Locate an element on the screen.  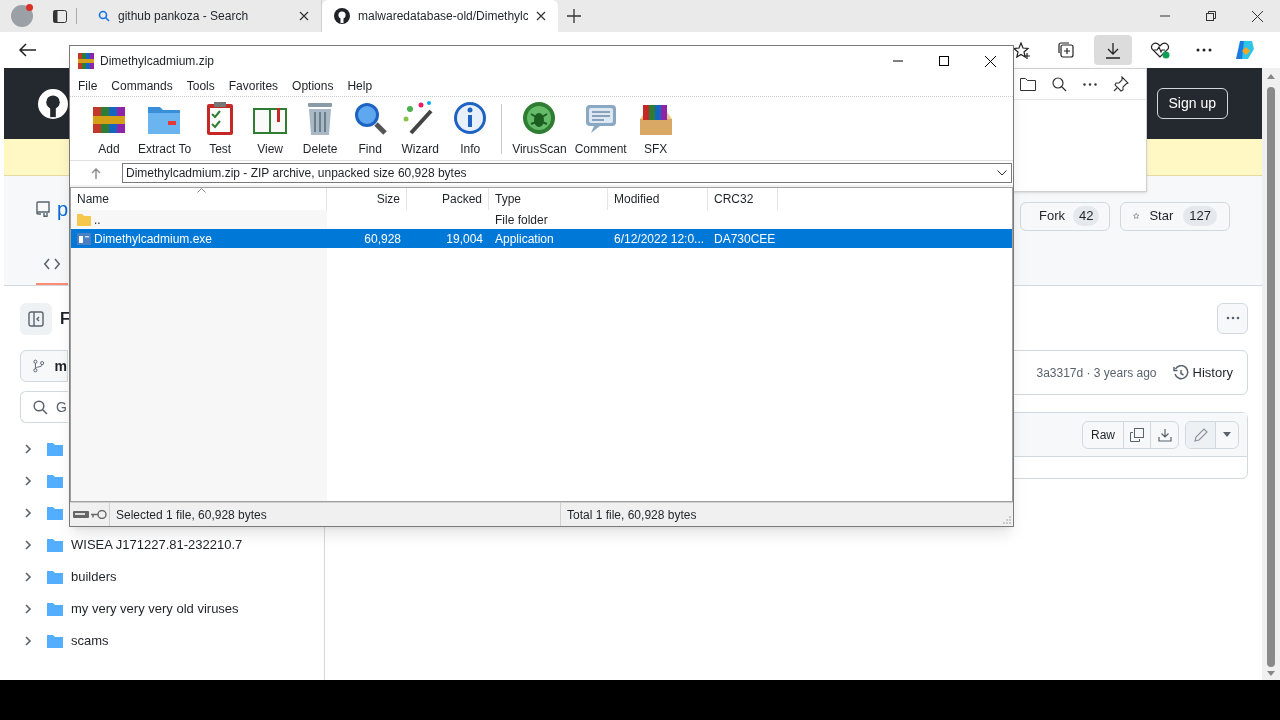
toolbar-button: Info is located at coordinates (470, 128).